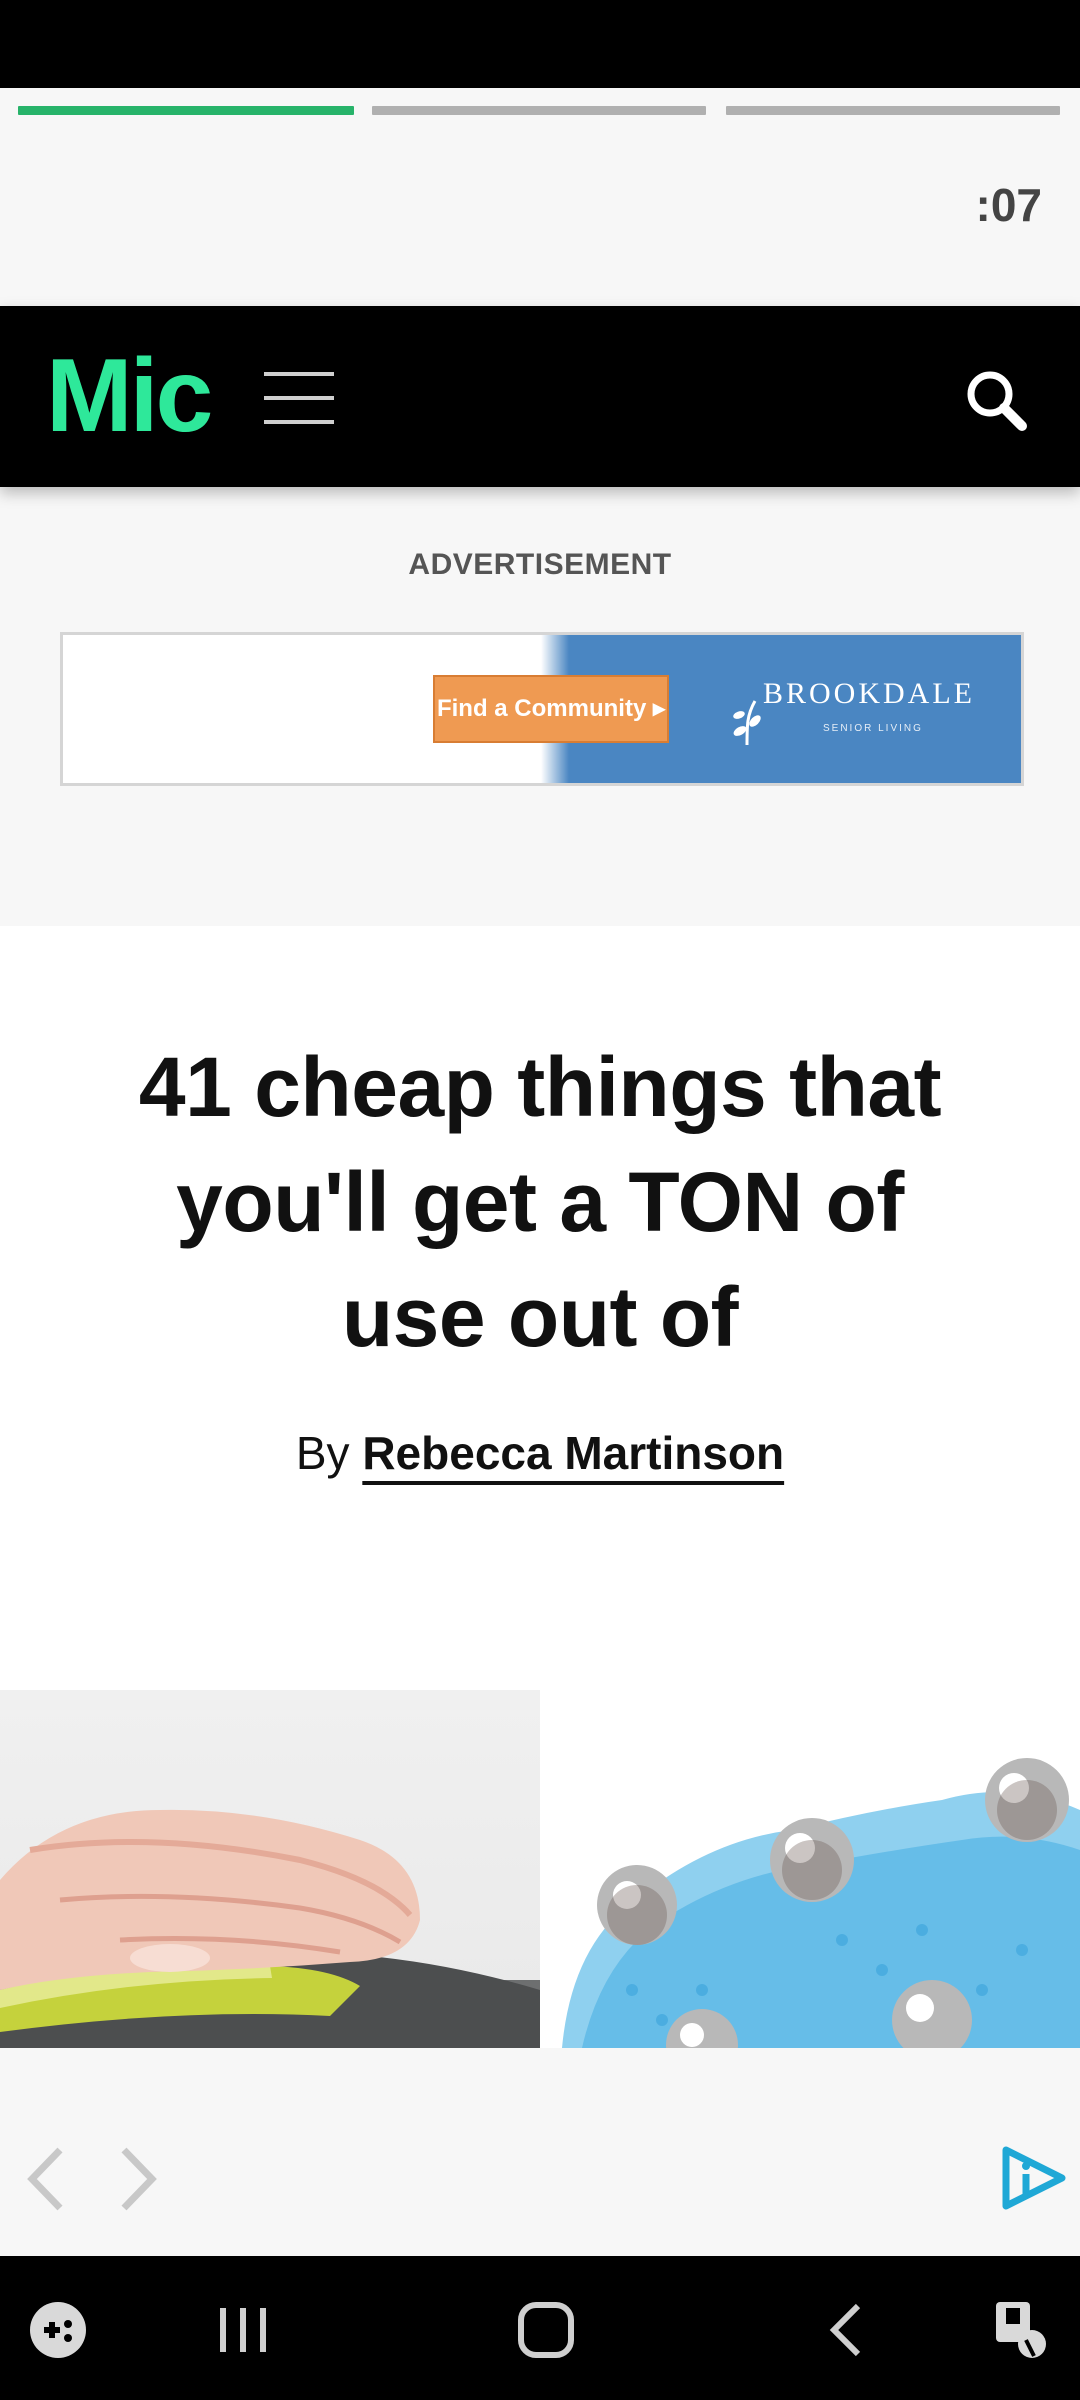 The height and width of the screenshot is (2400, 1080). What do you see at coordinates (540, 396) in the screenshot?
I see `site-header: Mic` at bounding box center [540, 396].